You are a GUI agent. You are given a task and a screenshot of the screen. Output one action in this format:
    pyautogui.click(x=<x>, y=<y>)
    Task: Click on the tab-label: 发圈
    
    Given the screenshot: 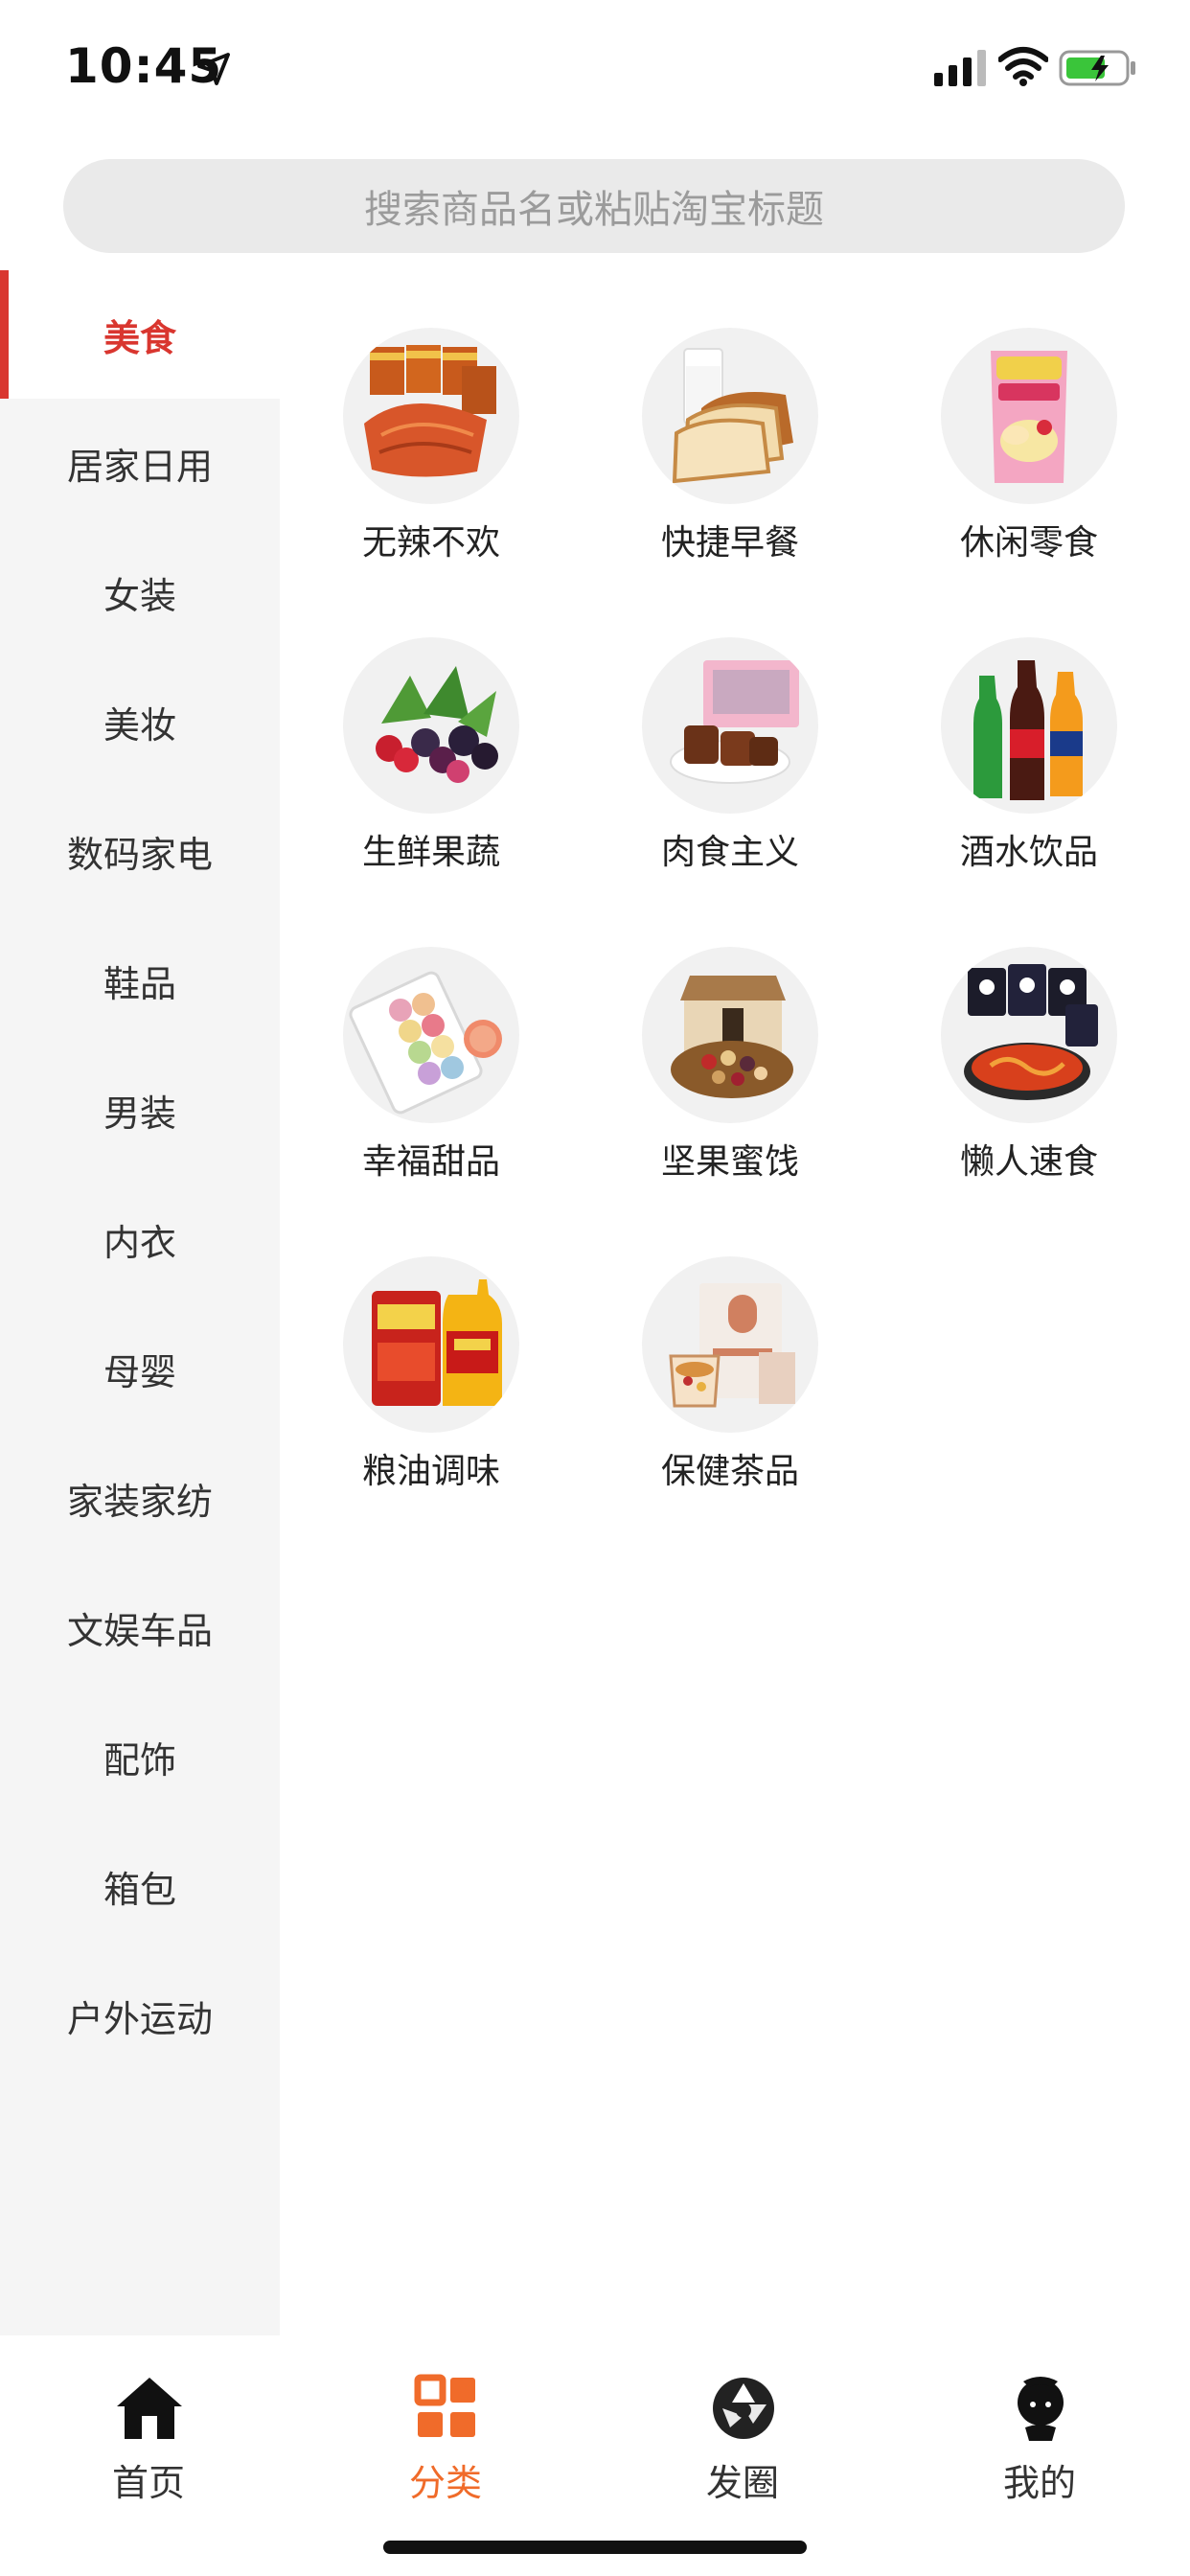 What is the action you would take?
    pyautogui.click(x=742, y=2483)
    